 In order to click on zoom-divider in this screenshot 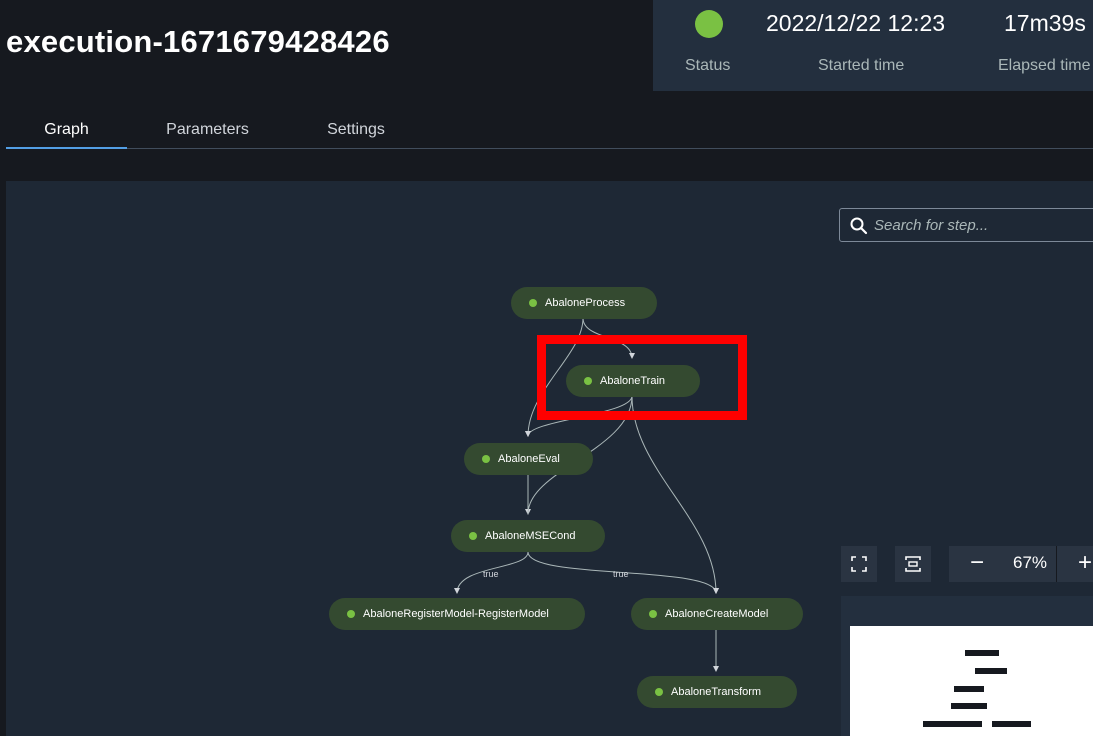, I will do `click(1056, 564)`.